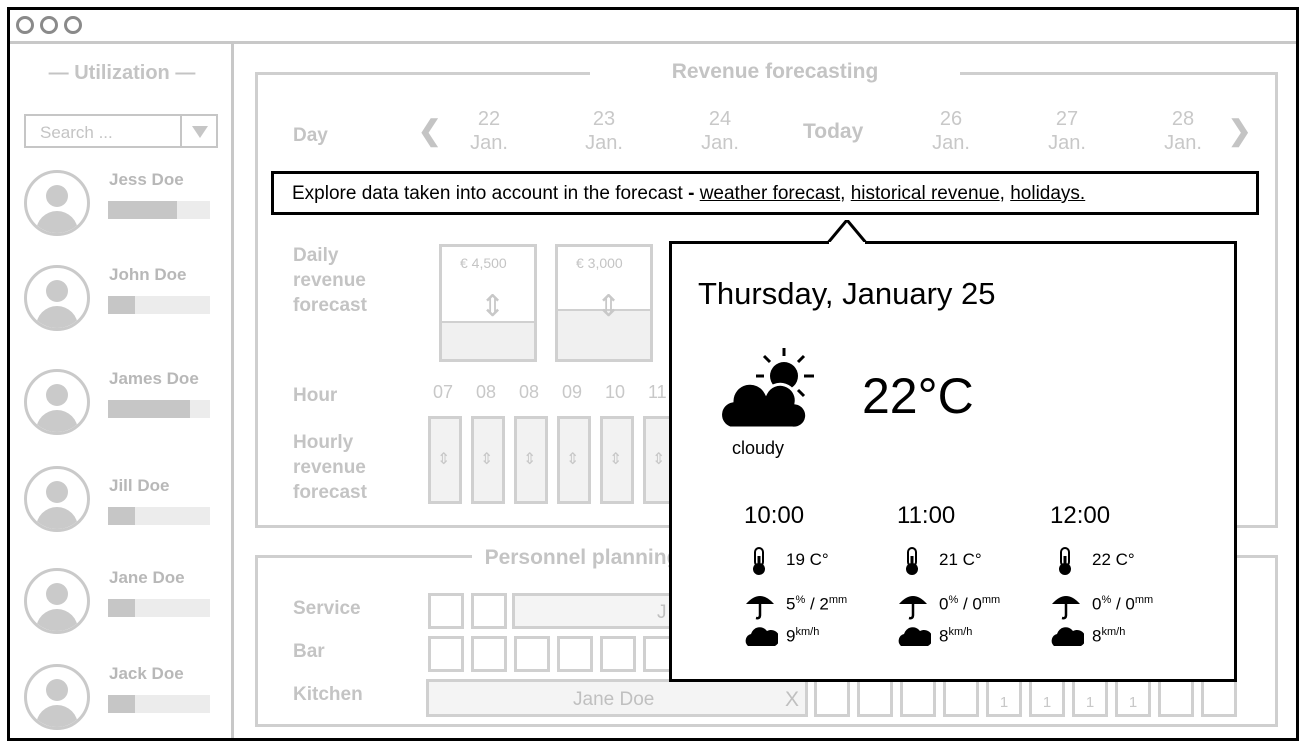 This screenshot has width=1306, height=747. What do you see at coordinates (914, 636) in the screenshot?
I see `cloud-icon` at bounding box center [914, 636].